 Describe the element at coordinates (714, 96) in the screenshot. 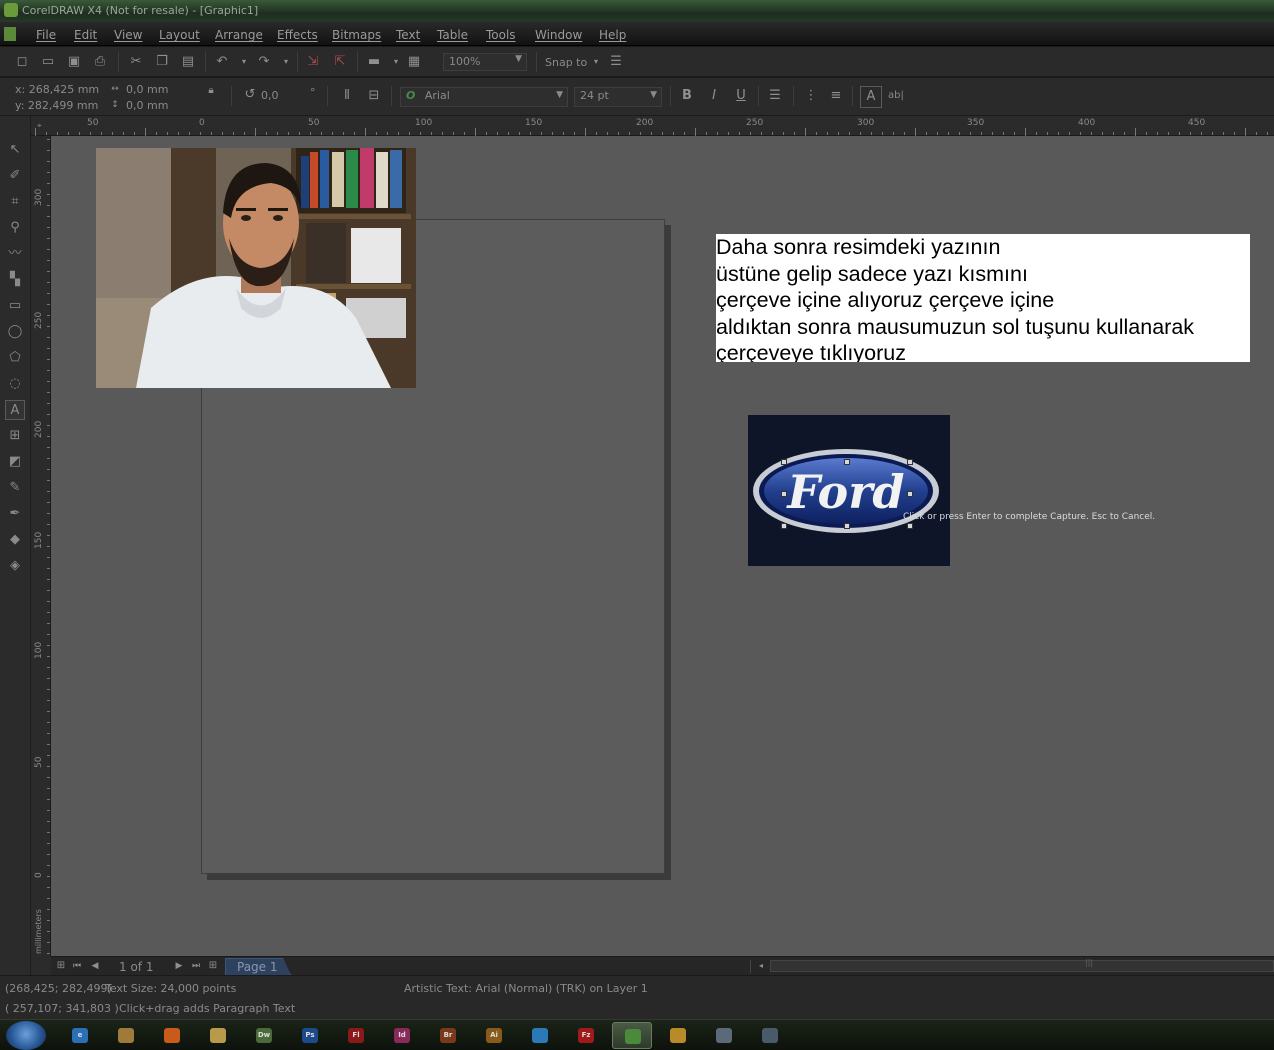

I see `italic-icon: I` at that location.